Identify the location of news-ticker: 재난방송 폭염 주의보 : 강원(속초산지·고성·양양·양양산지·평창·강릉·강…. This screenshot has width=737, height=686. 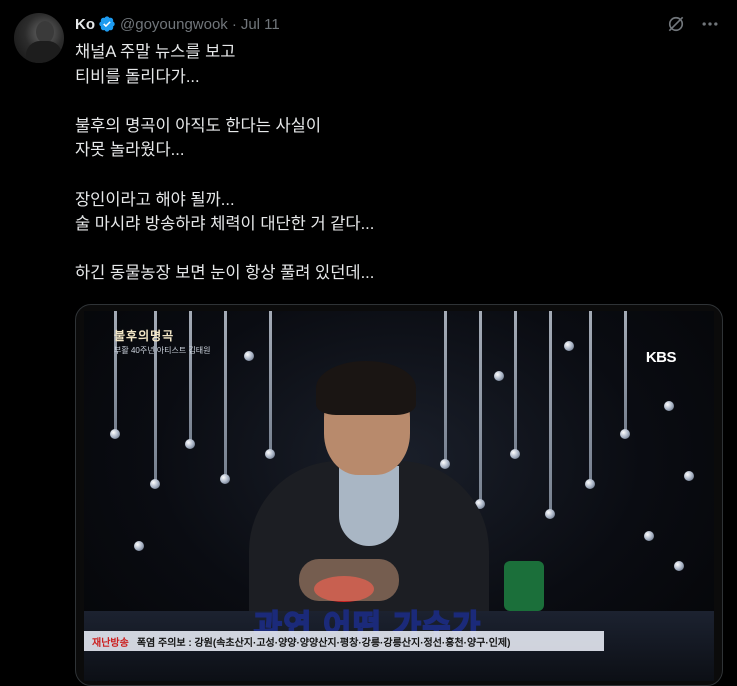
(344, 641).